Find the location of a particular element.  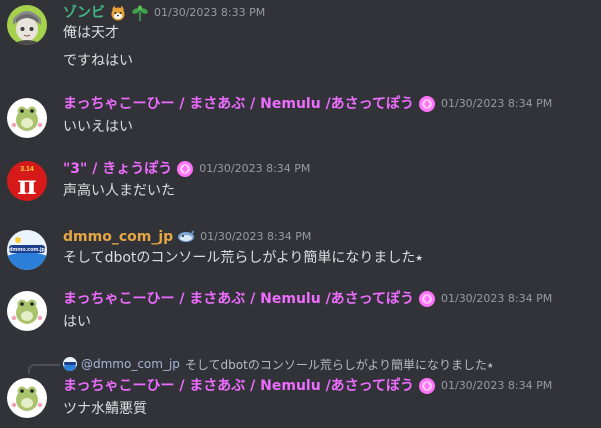

pi-avatar-icon: 3.14 π is located at coordinates (27, 181).